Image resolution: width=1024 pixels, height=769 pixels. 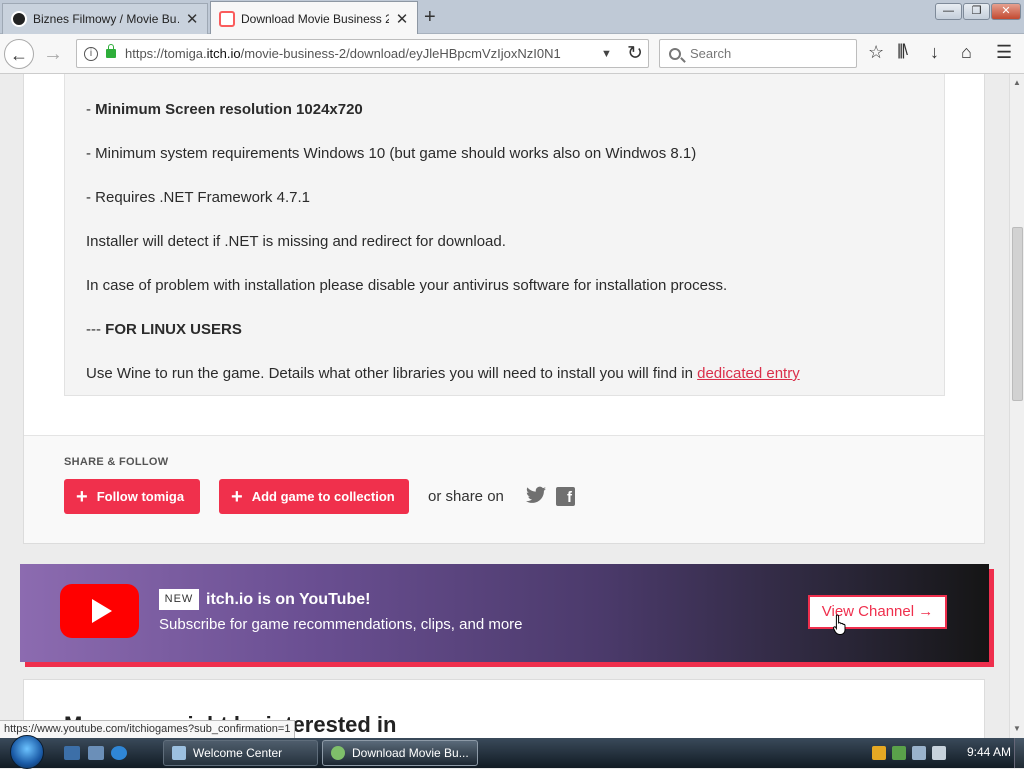 What do you see at coordinates (430, 17) in the screenshot?
I see `new-tab-button: +` at bounding box center [430, 17].